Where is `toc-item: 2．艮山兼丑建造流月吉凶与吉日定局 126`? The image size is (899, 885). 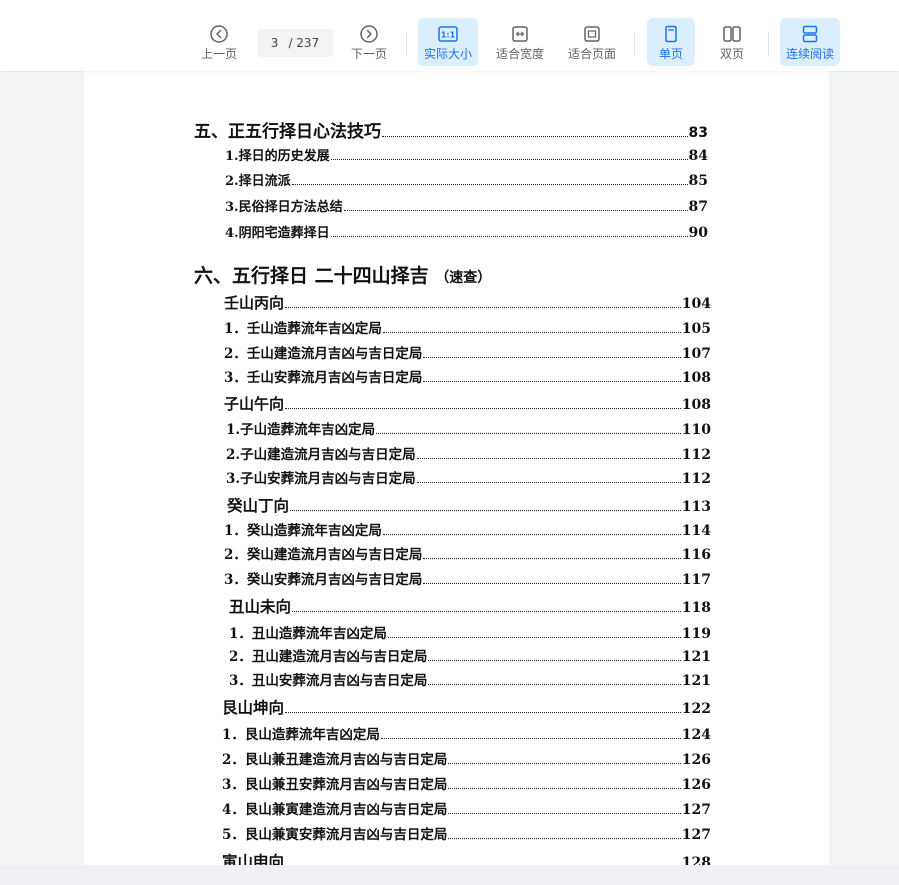 toc-item: 2．艮山兼丑建造流月吉凶与吉日定局 126 is located at coordinates (466, 758).